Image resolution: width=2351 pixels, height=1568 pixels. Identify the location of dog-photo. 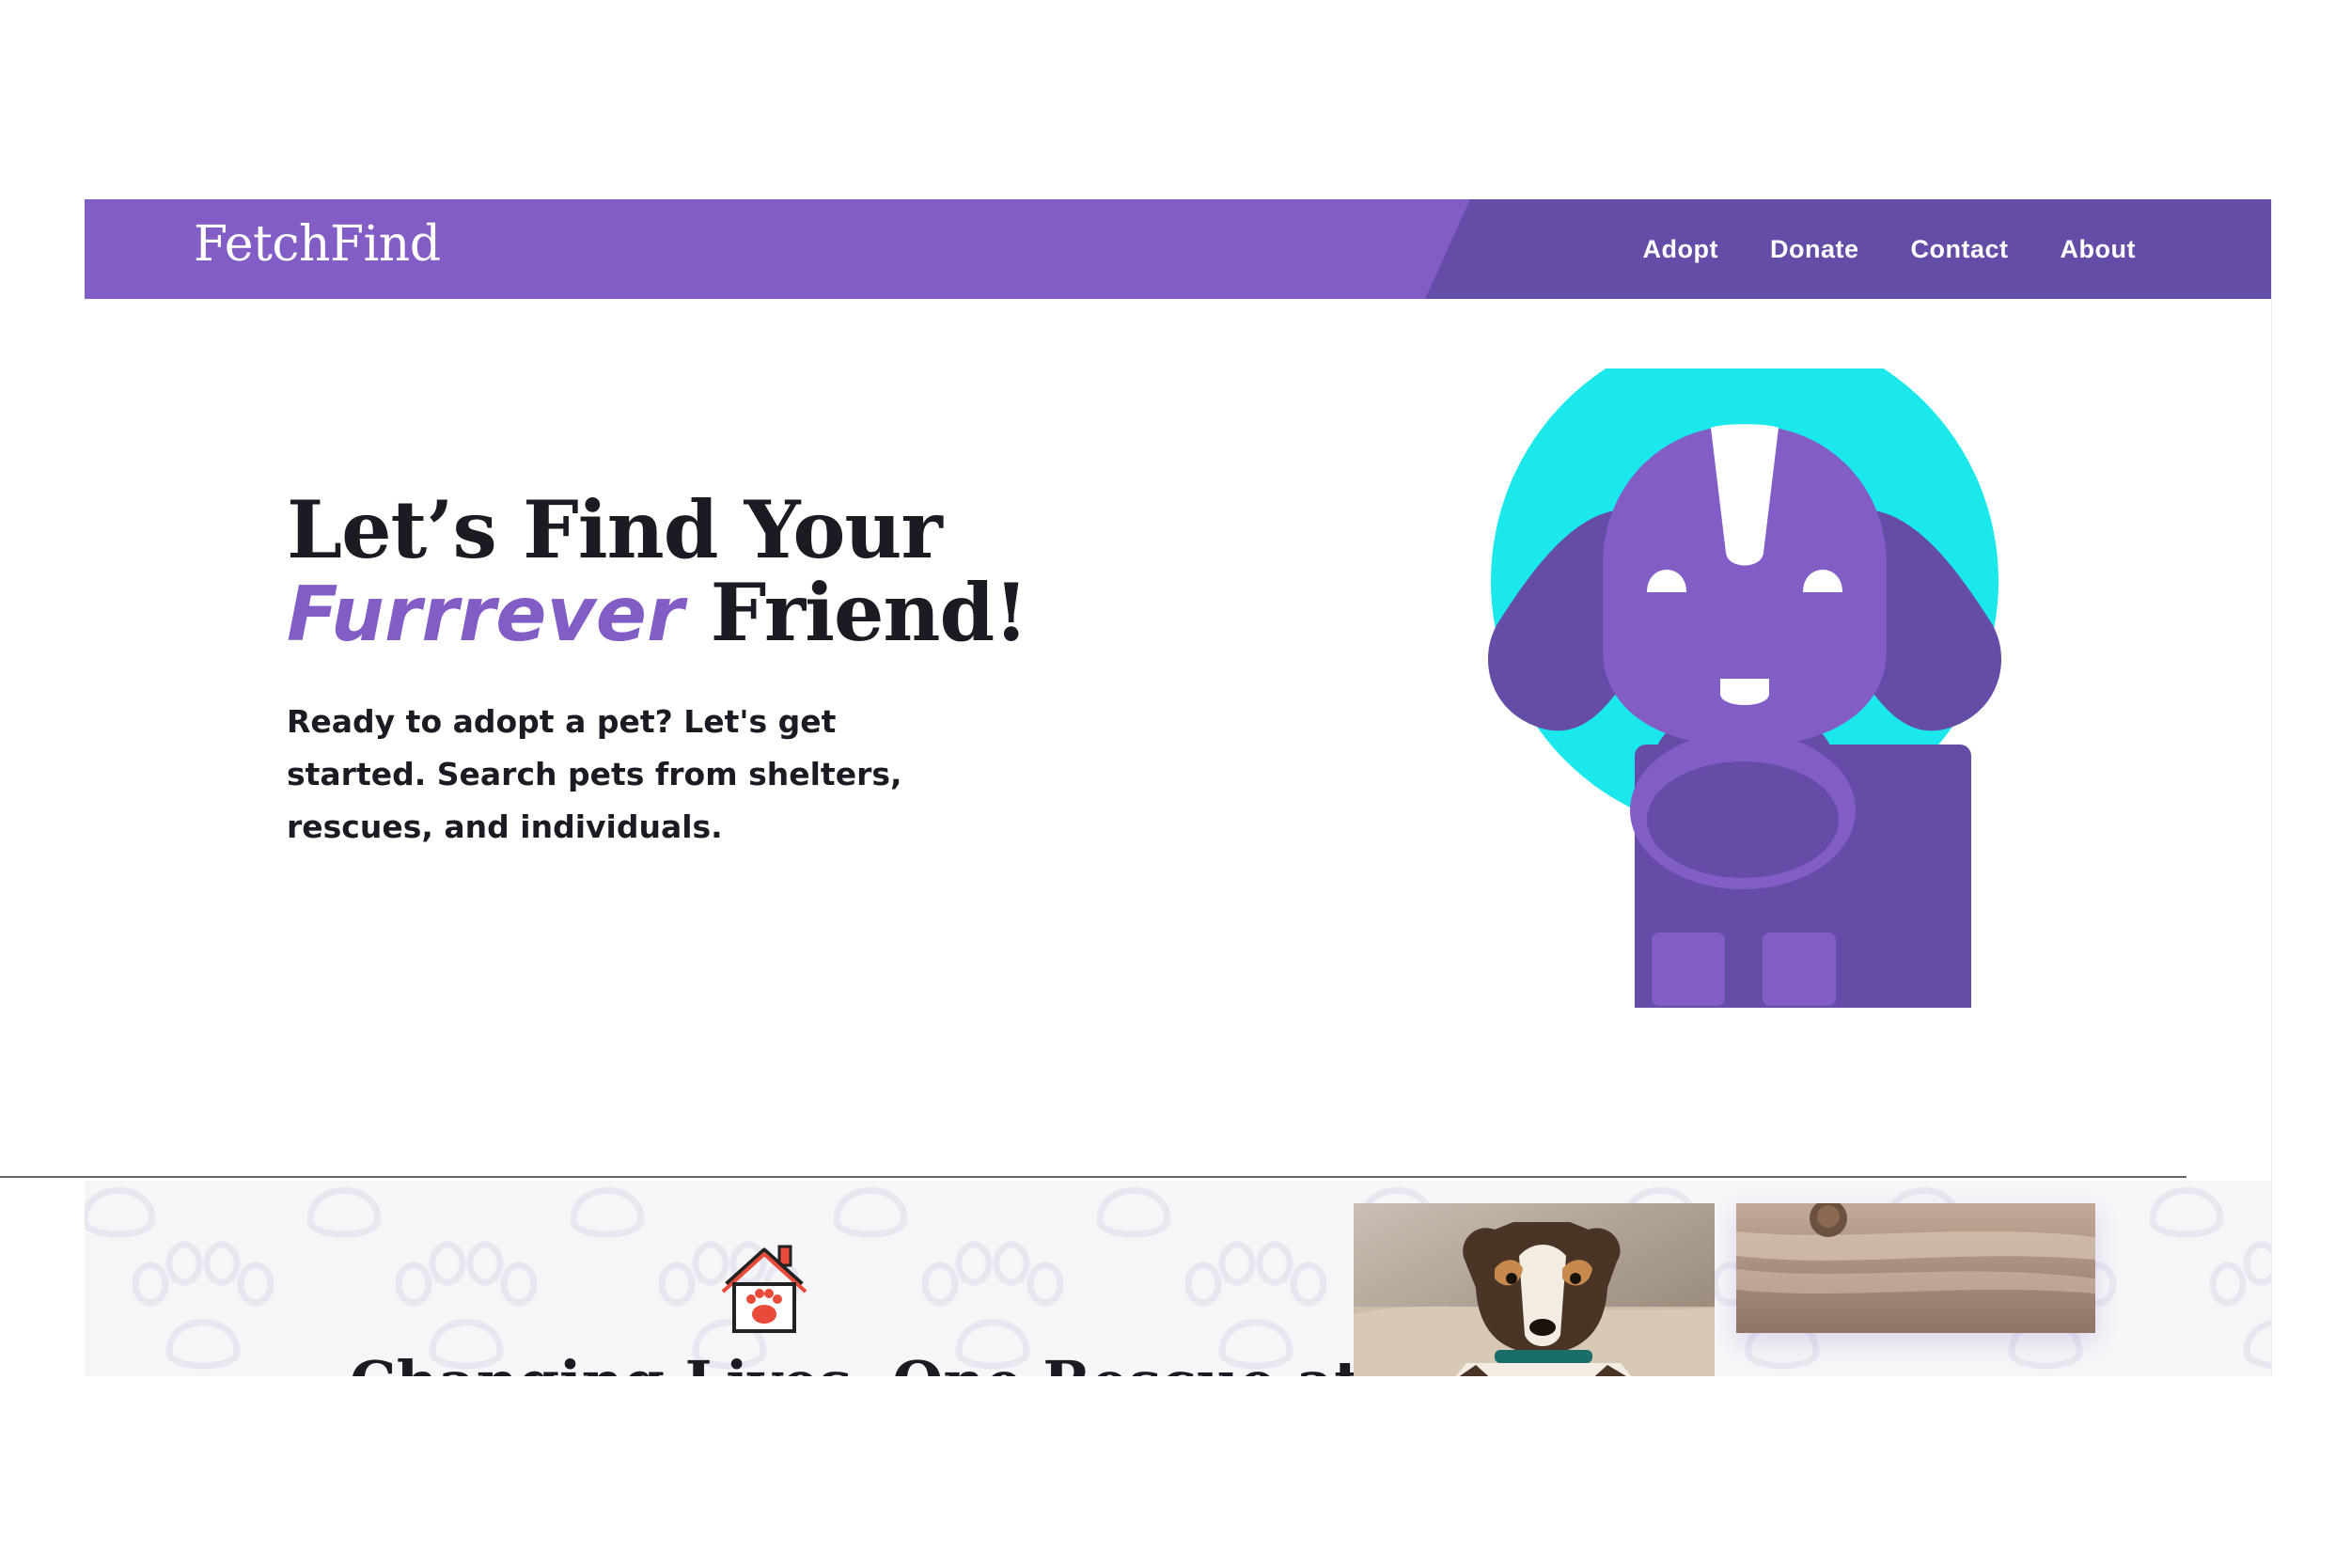
(1534, 1289).